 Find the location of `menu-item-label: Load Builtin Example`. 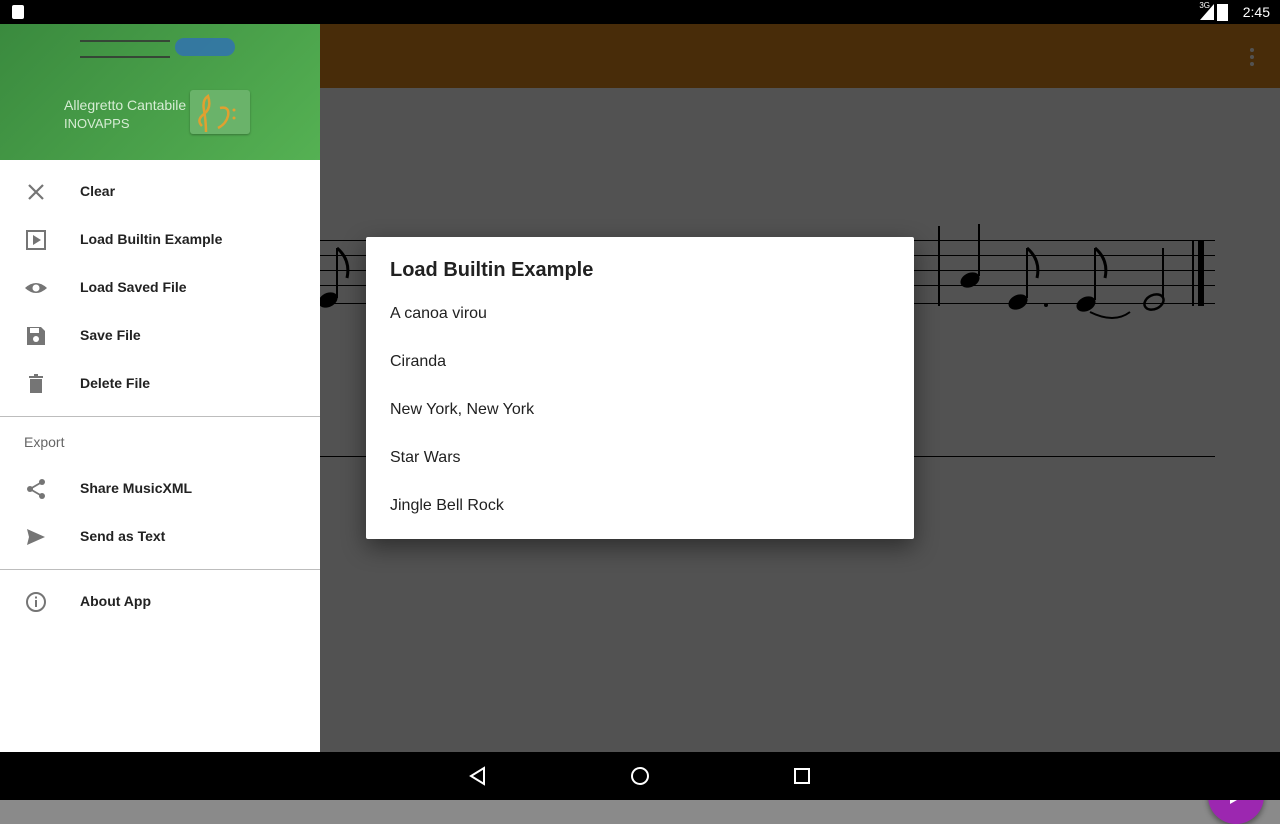

menu-item-label: Load Builtin Example is located at coordinates (151, 239).